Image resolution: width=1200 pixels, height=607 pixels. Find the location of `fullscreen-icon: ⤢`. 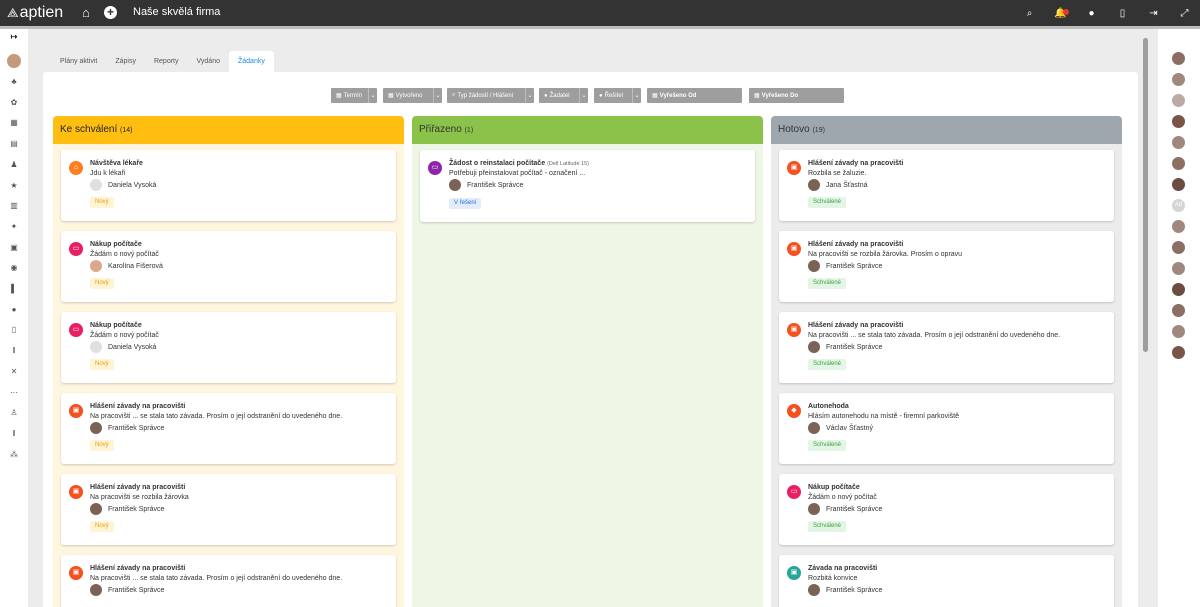

fullscreen-icon: ⤢ is located at coordinates (1184, 13).